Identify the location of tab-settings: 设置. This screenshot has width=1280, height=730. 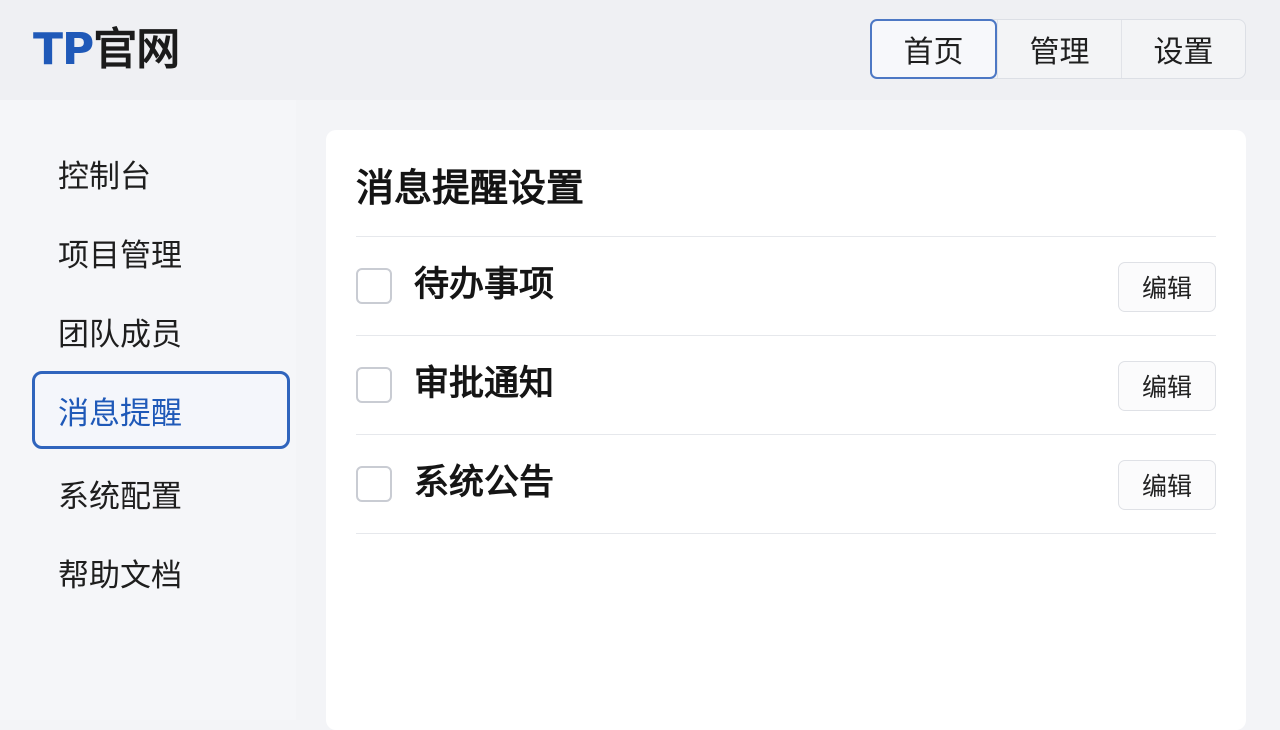
(1183, 49).